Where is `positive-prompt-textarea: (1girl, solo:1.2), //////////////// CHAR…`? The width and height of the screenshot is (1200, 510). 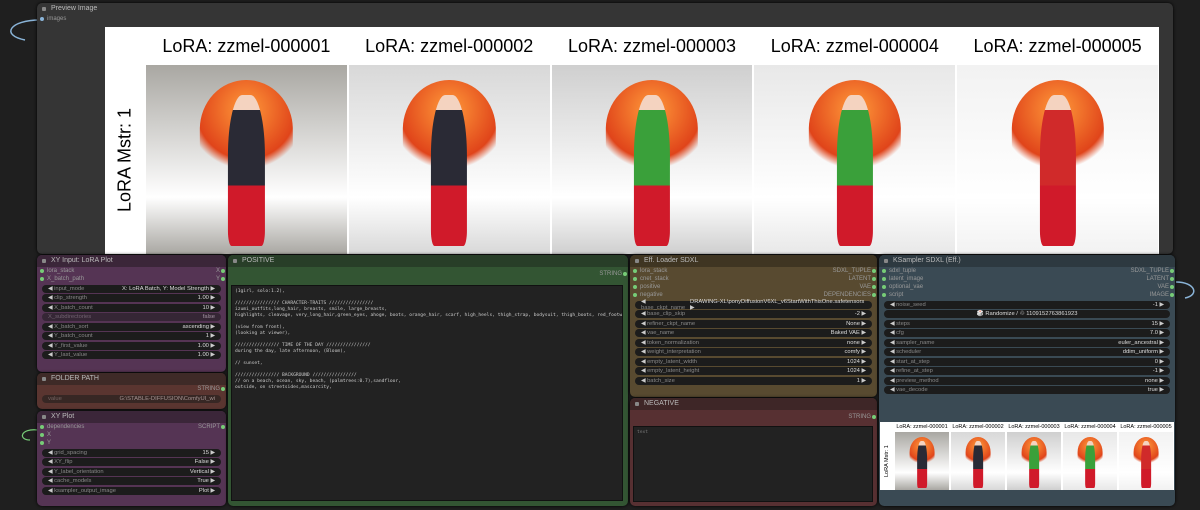 positive-prompt-textarea: (1girl, solo:1.2), //////////////// CHAR… is located at coordinates (427, 393).